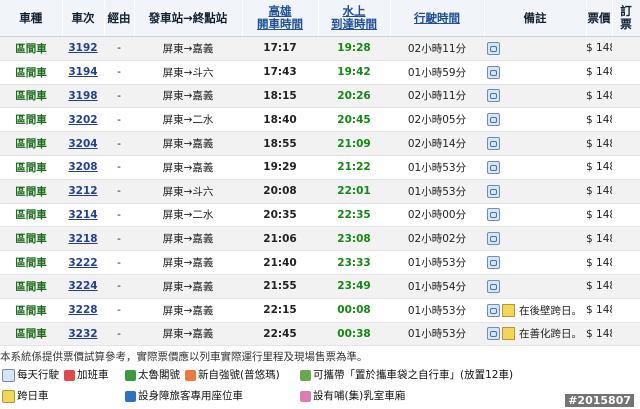 Image resolution: width=640 pixels, height=409 pixels. I want to click on train-number-link: 3194, so click(82, 72).